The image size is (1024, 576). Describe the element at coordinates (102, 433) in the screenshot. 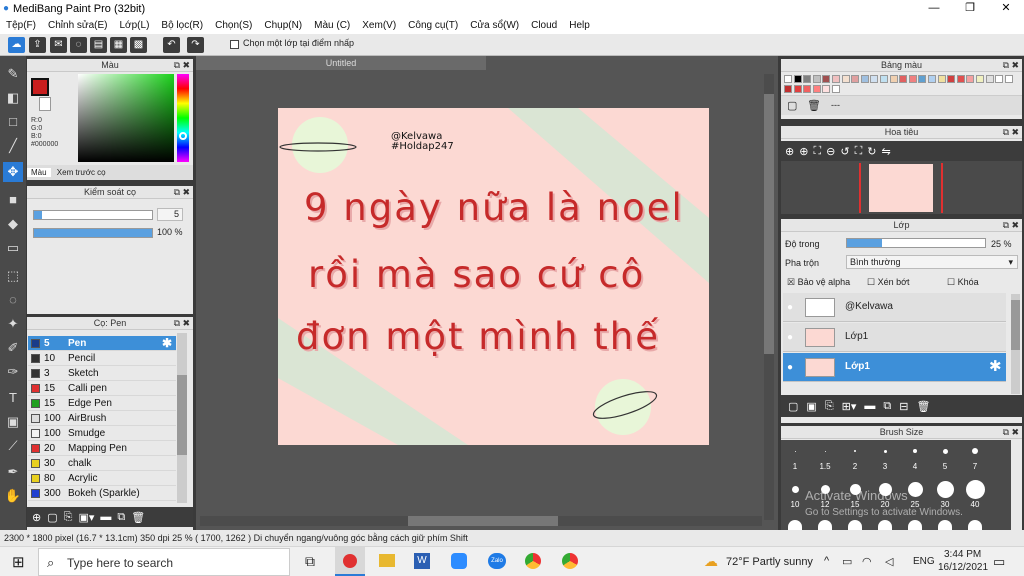

I see `brush-item: 100 Smudge` at that location.